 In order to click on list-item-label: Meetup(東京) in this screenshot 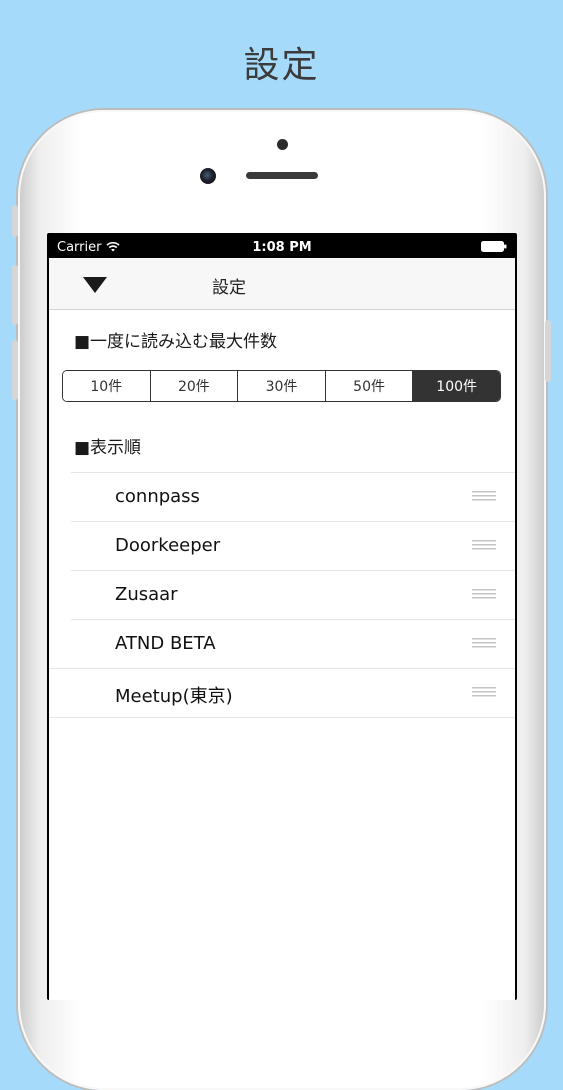, I will do `click(174, 696)`.